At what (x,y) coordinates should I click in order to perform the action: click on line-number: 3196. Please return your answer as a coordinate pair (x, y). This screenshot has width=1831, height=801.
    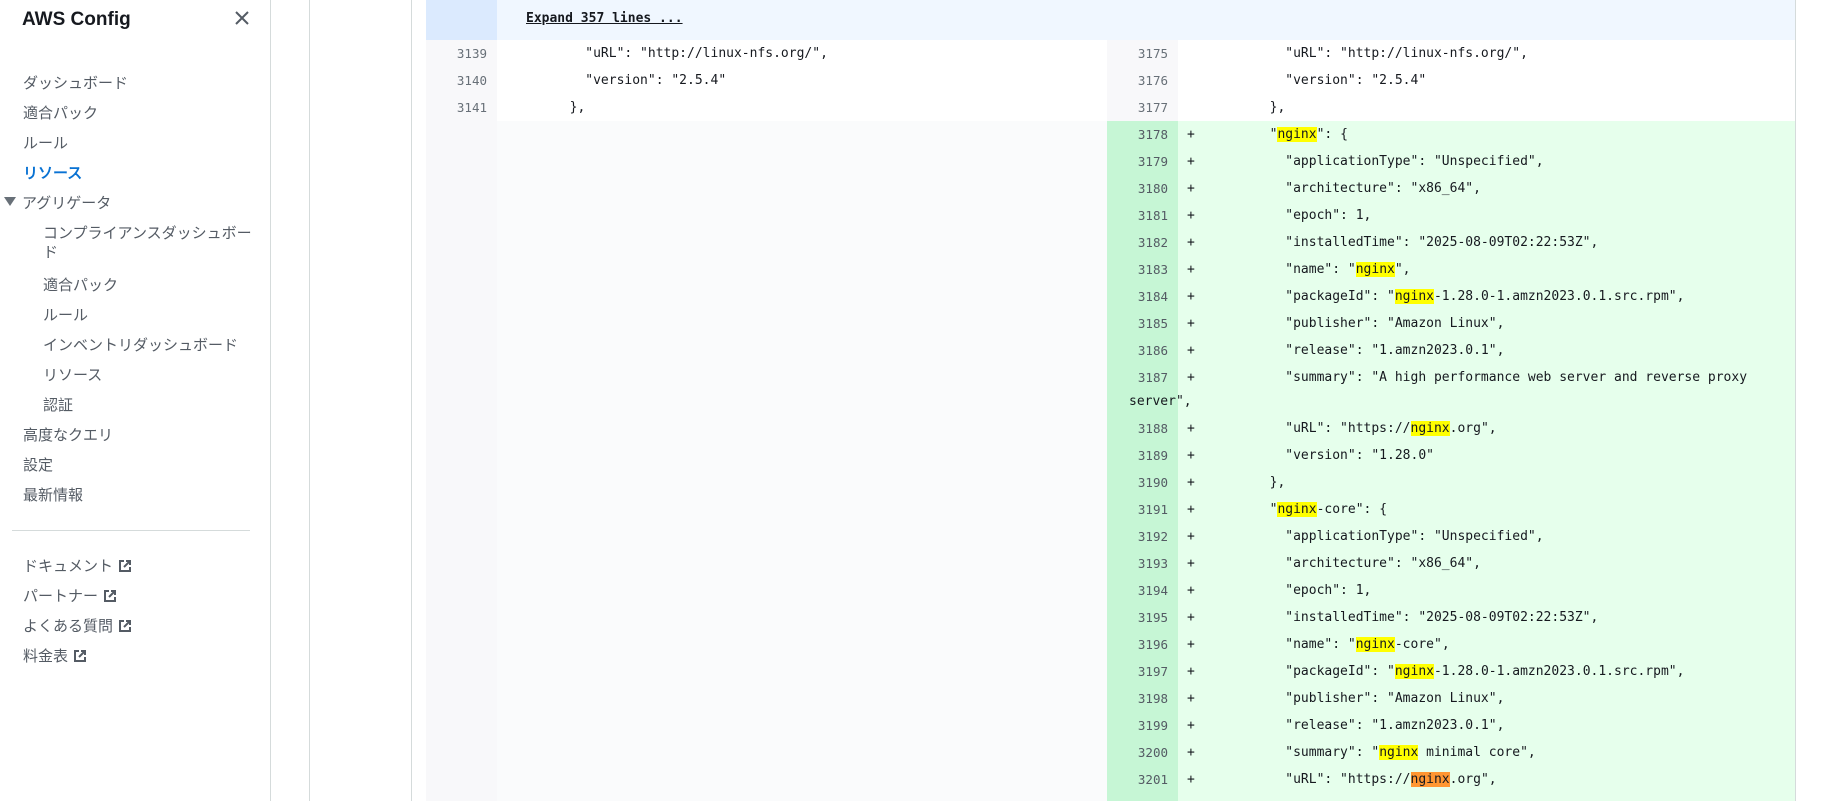
    Looking at the image, I should click on (1152, 644).